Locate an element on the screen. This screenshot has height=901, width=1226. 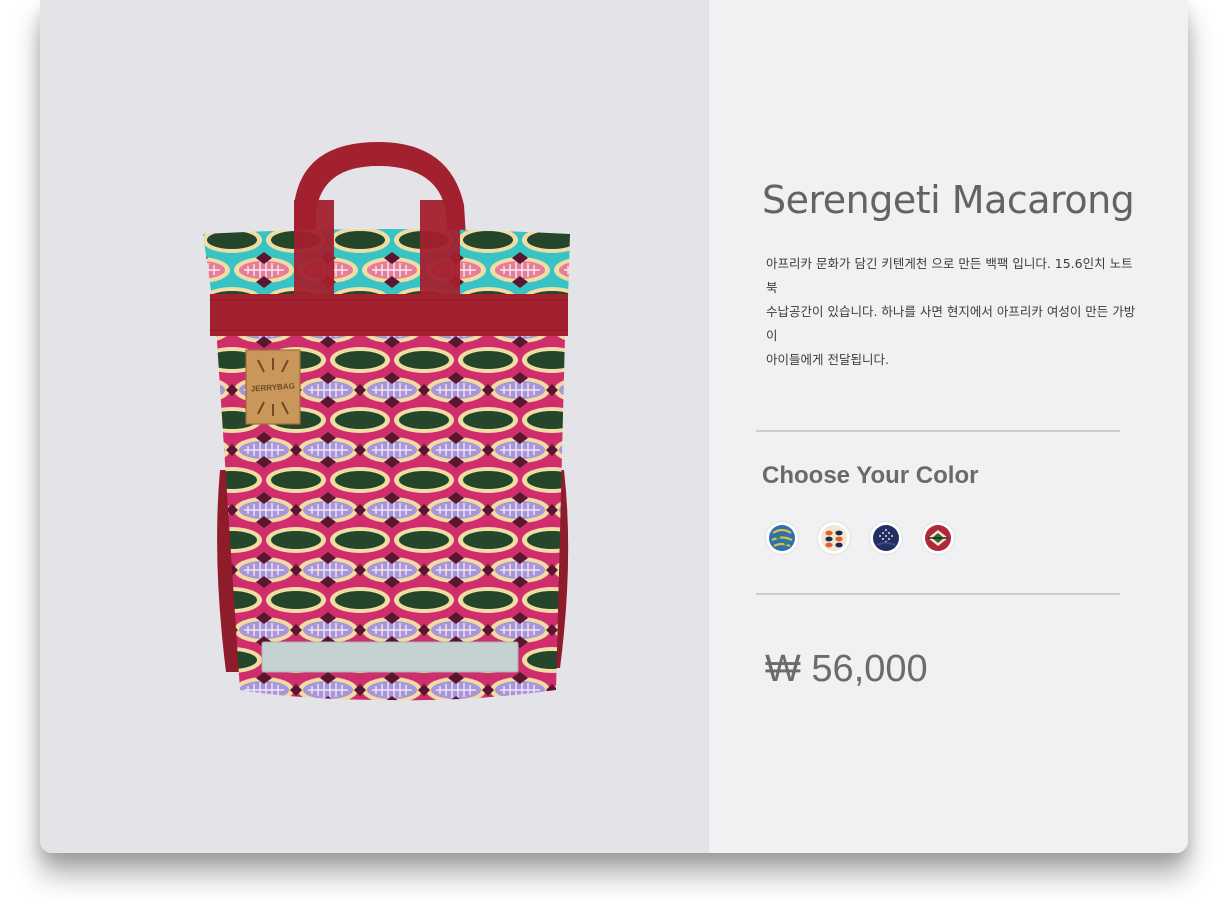
color-heading: Choose Your Color is located at coordinates (870, 475).